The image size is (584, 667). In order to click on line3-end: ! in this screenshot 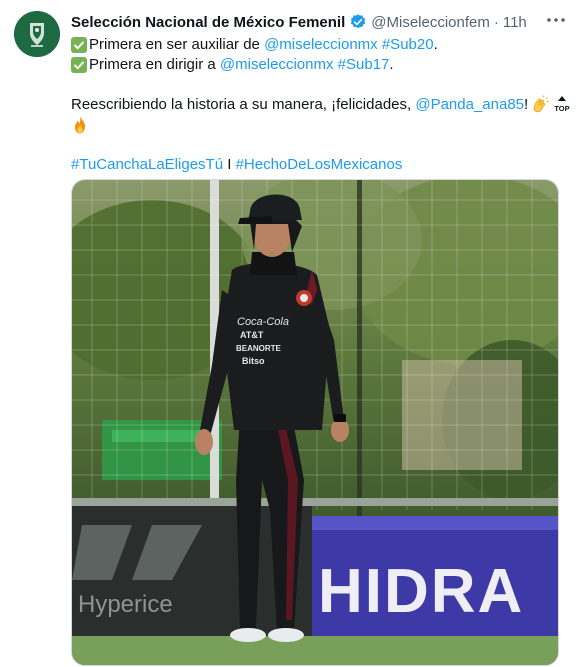, I will do `click(526, 104)`.